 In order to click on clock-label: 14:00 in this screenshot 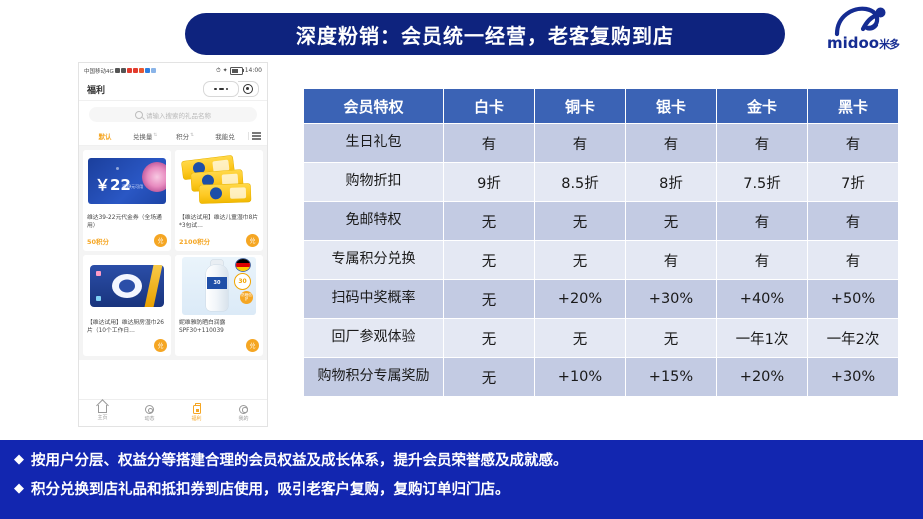, I will do `click(253, 70)`.